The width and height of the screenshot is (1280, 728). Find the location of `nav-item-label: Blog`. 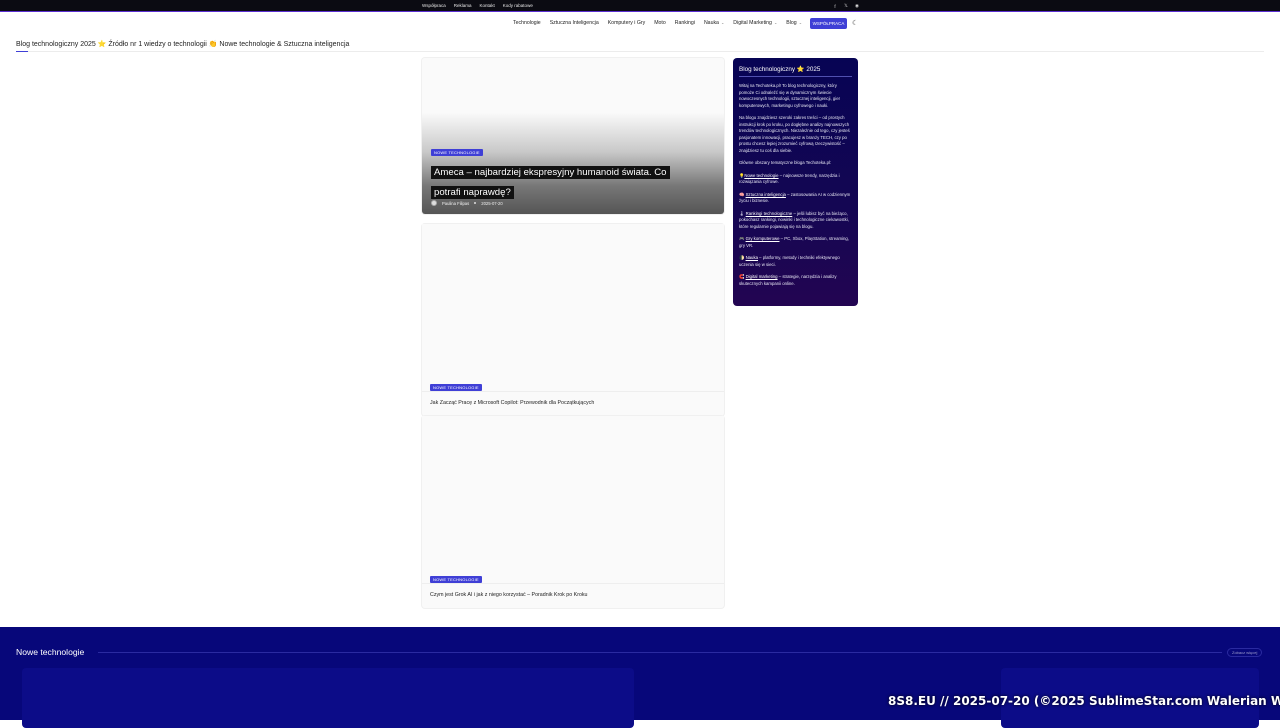

nav-item-label: Blog is located at coordinates (791, 23).